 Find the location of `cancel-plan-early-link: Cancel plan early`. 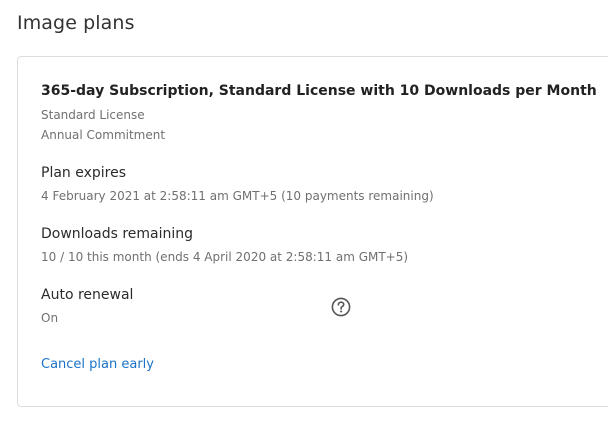

cancel-plan-early-link: Cancel plan early is located at coordinates (97, 364).